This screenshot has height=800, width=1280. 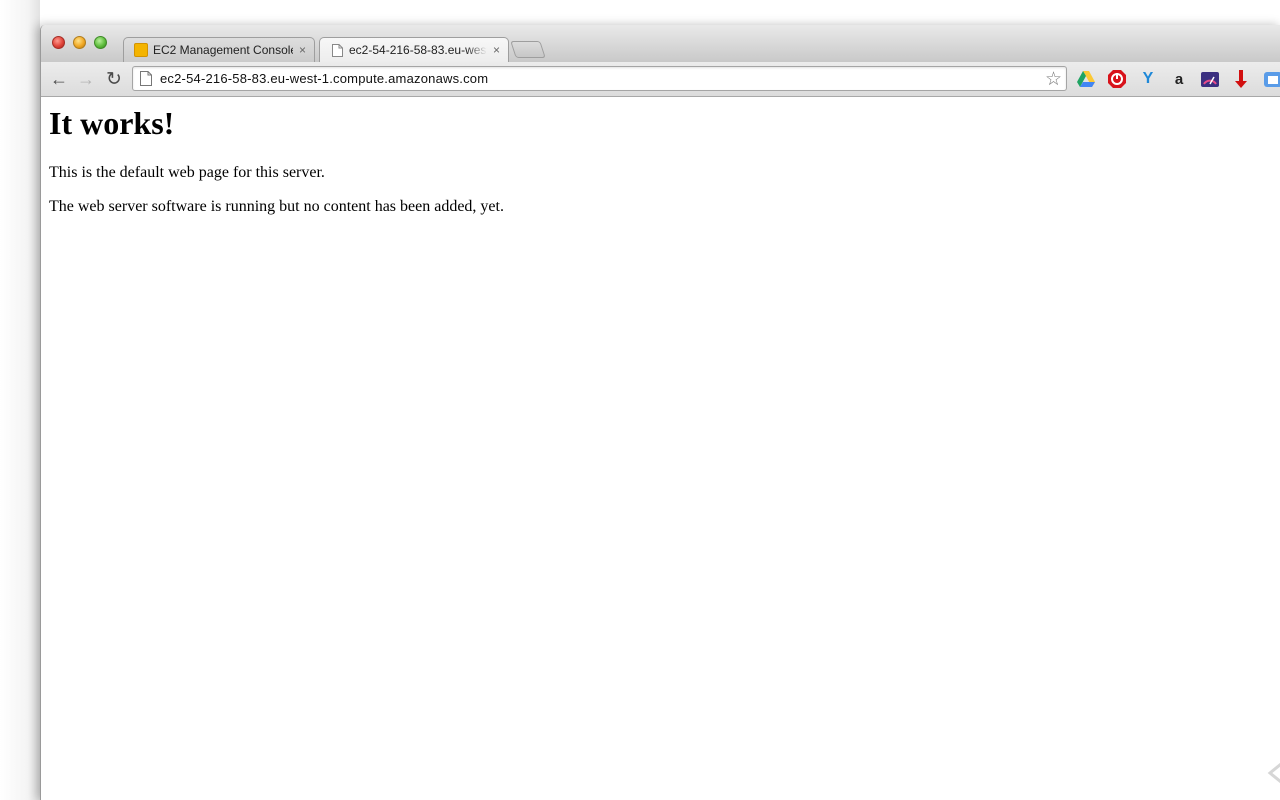 I want to click on forward-button: →, so click(x=86, y=79).